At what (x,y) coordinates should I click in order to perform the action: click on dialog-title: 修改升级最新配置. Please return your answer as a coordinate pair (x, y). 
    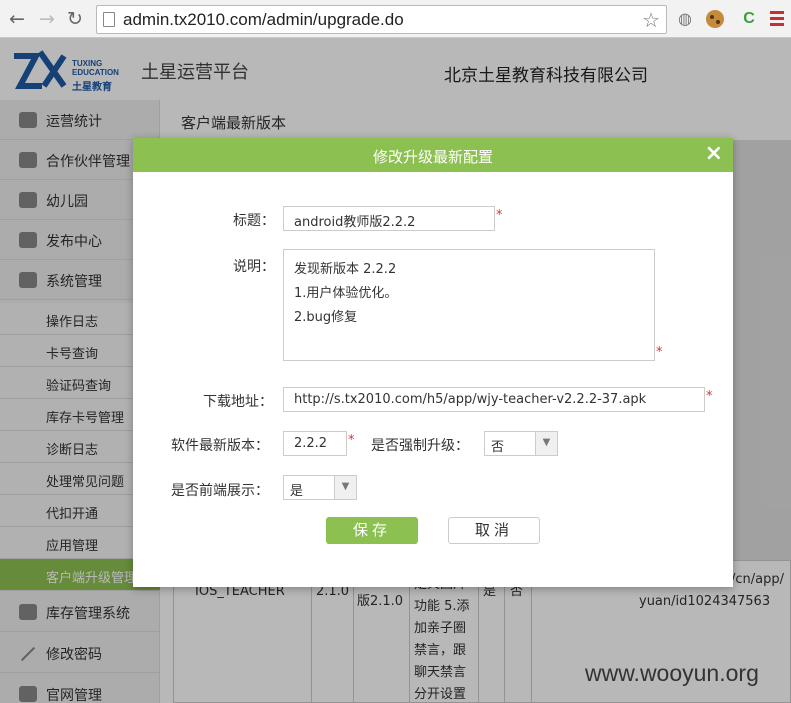
    Looking at the image, I should click on (432, 157).